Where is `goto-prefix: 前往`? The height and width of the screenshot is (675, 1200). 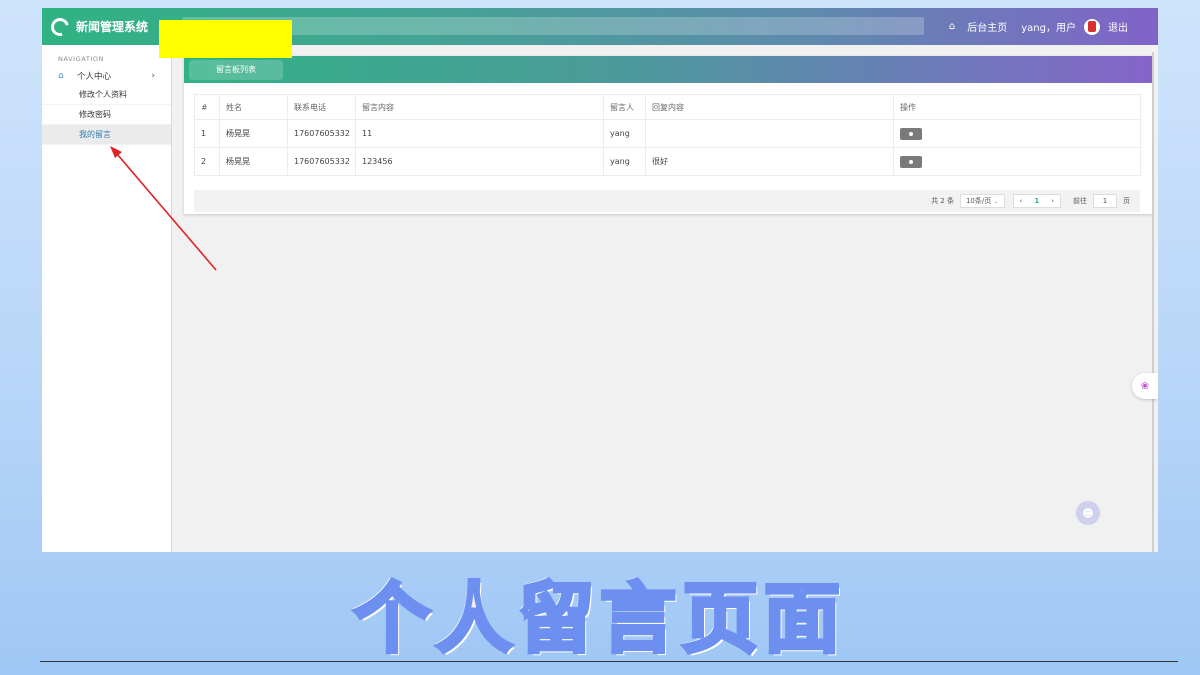
goto-prefix: 前往 is located at coordinates (1080, 201).